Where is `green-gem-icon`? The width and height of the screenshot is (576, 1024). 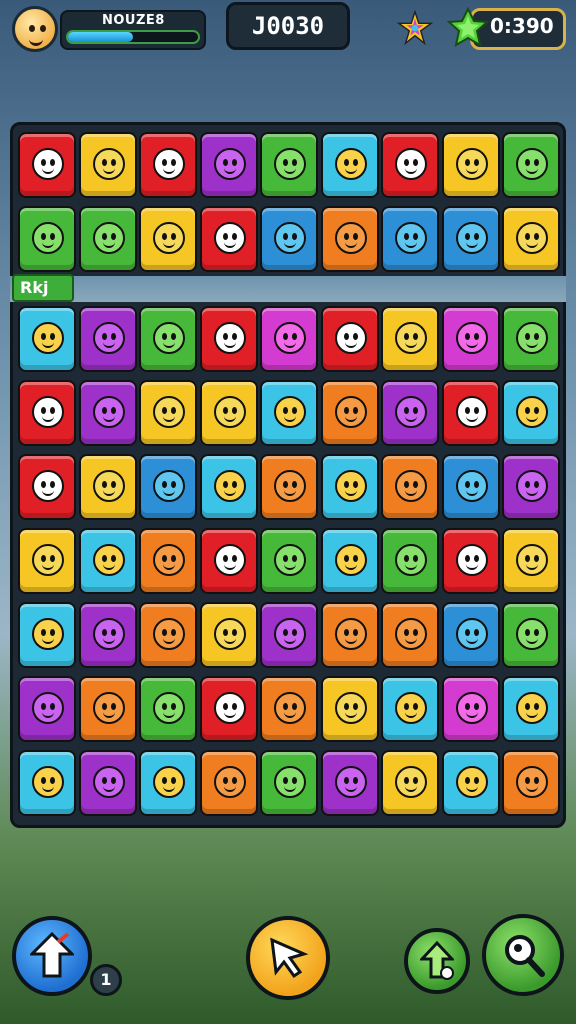 green-gem-icon is located at coordinates (468, 27).